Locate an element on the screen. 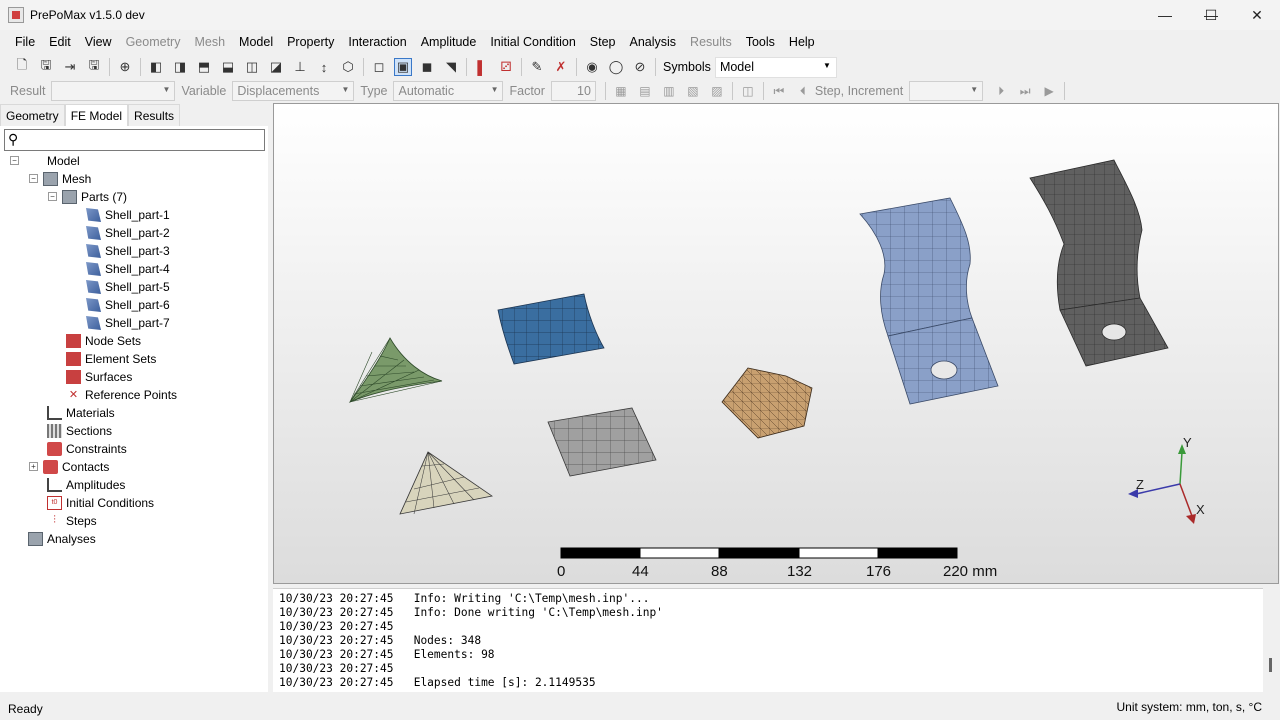  tree-node-initial-conditions: t0 Initial Conditions is located at coordinates (100, 503).